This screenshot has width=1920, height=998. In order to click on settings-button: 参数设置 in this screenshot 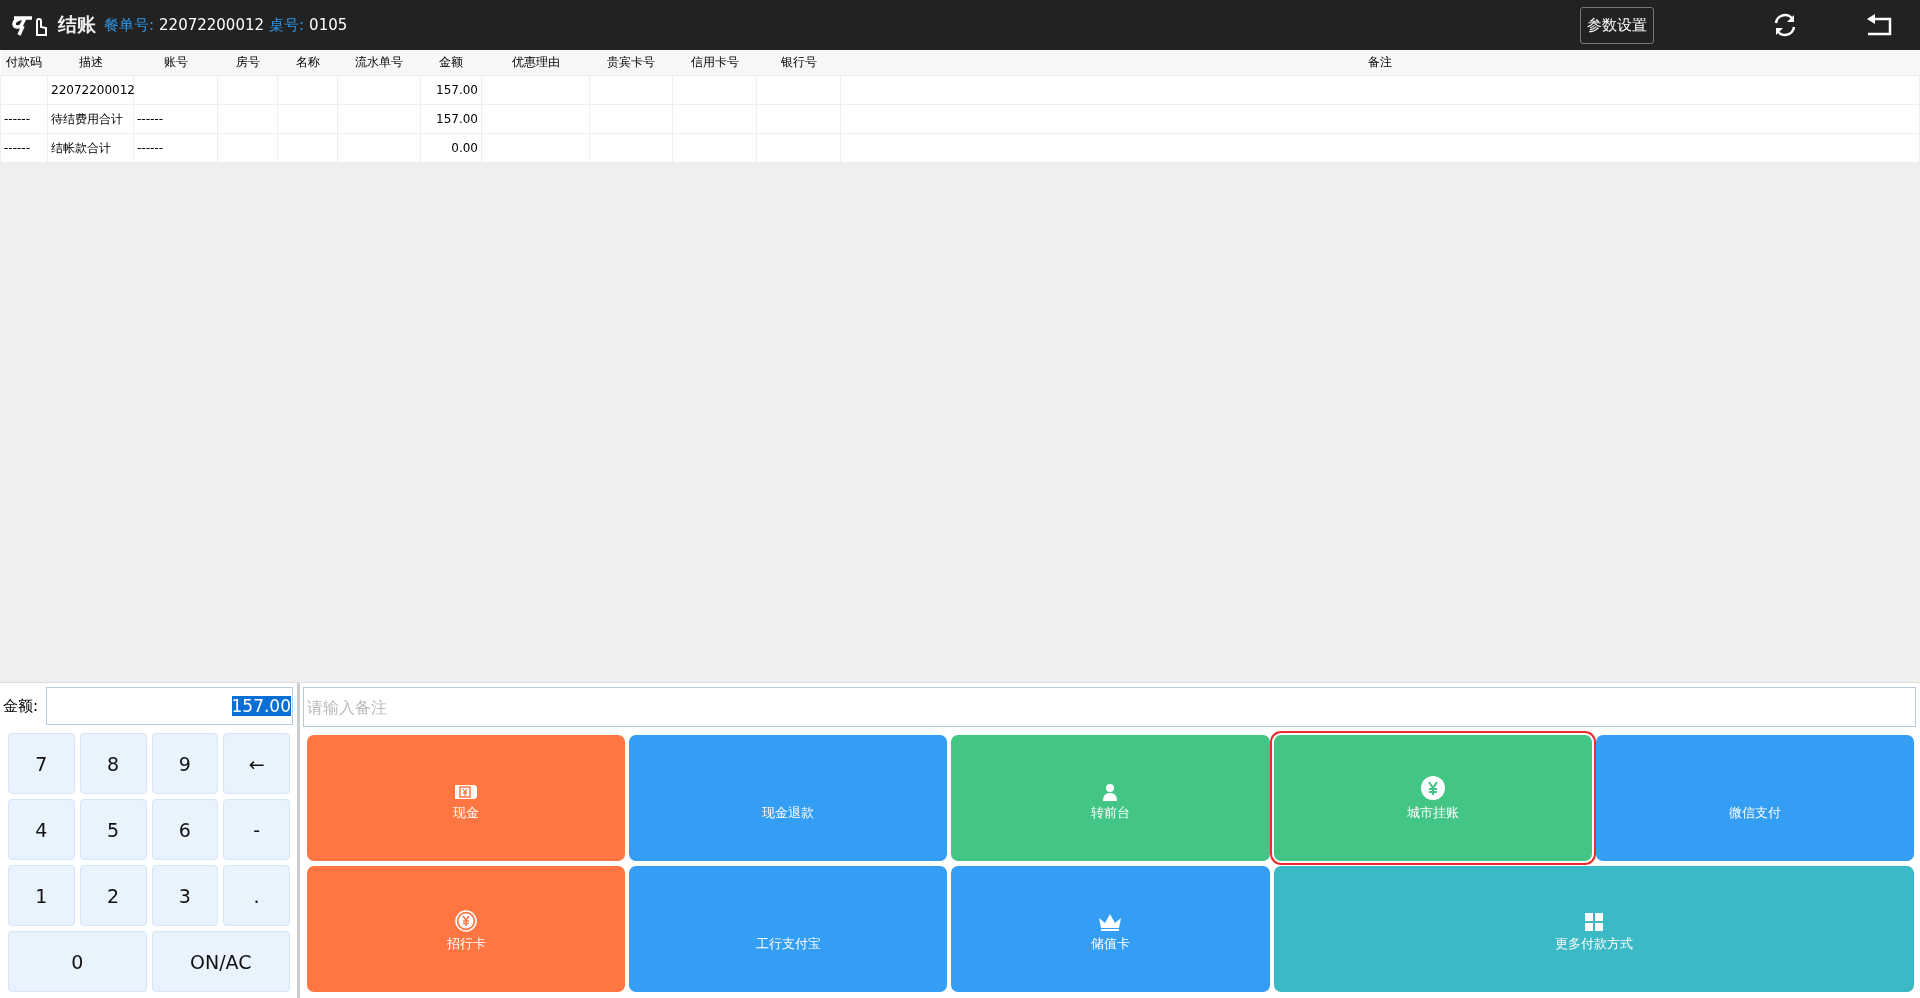, I will do `click(1617, 25)`.